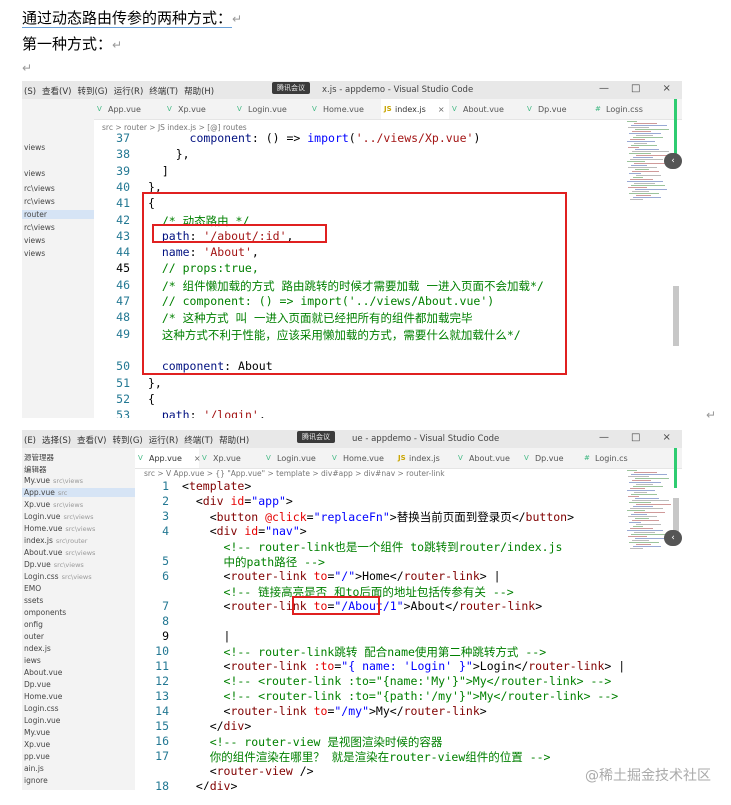 This screenshot has width=731, height=805. I want to click on sidebar-item: My.vue src\views, so click(78, 480).